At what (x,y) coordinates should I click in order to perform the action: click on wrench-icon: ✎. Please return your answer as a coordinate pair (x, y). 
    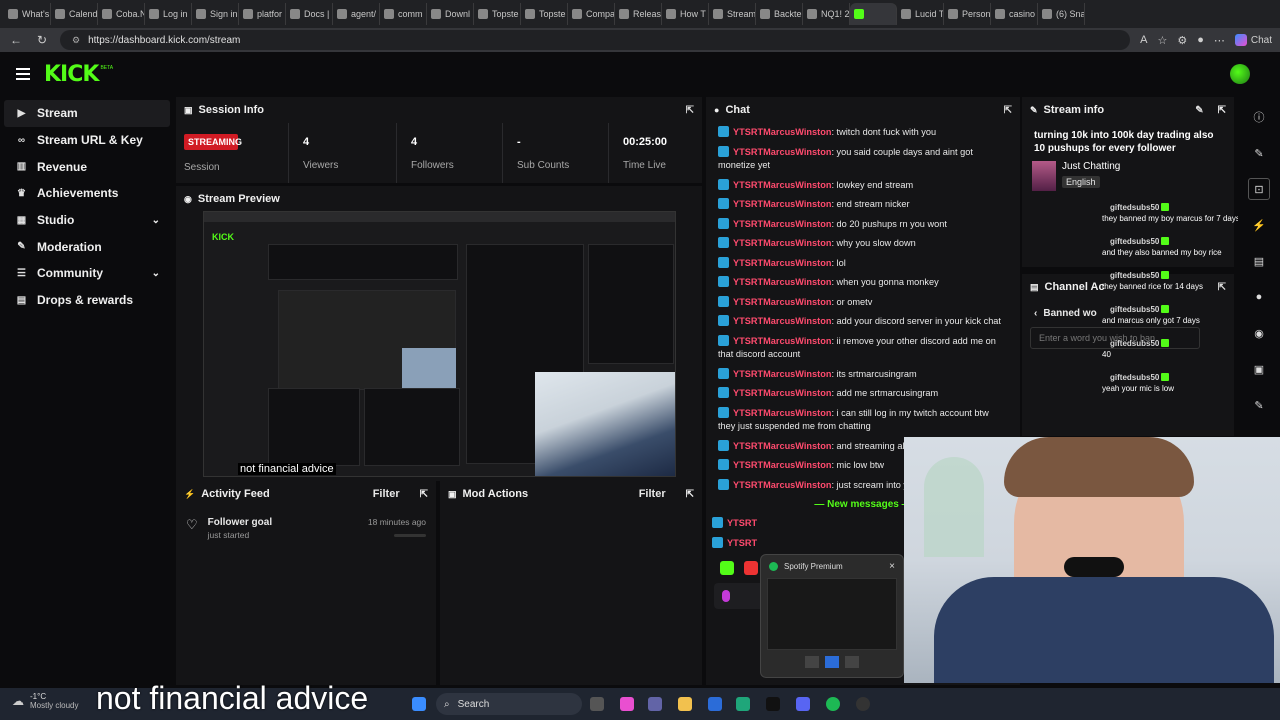
    Looking at the image, I should click on (1259, 405).